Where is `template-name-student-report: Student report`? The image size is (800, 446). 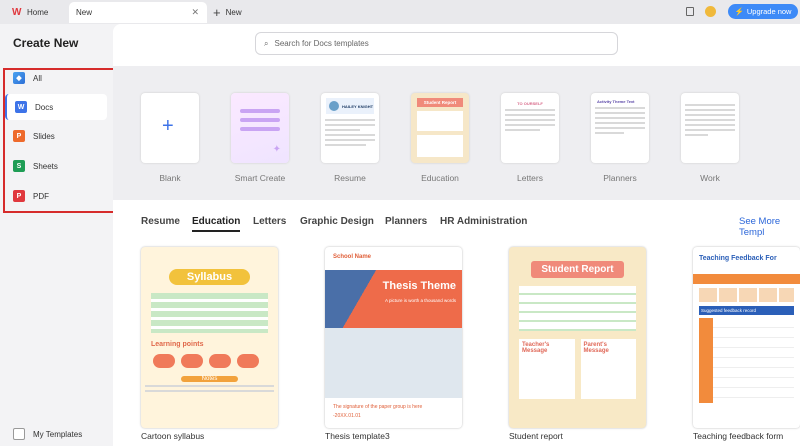 template-name-student-report: Student report is located at coordinates (536, 436).